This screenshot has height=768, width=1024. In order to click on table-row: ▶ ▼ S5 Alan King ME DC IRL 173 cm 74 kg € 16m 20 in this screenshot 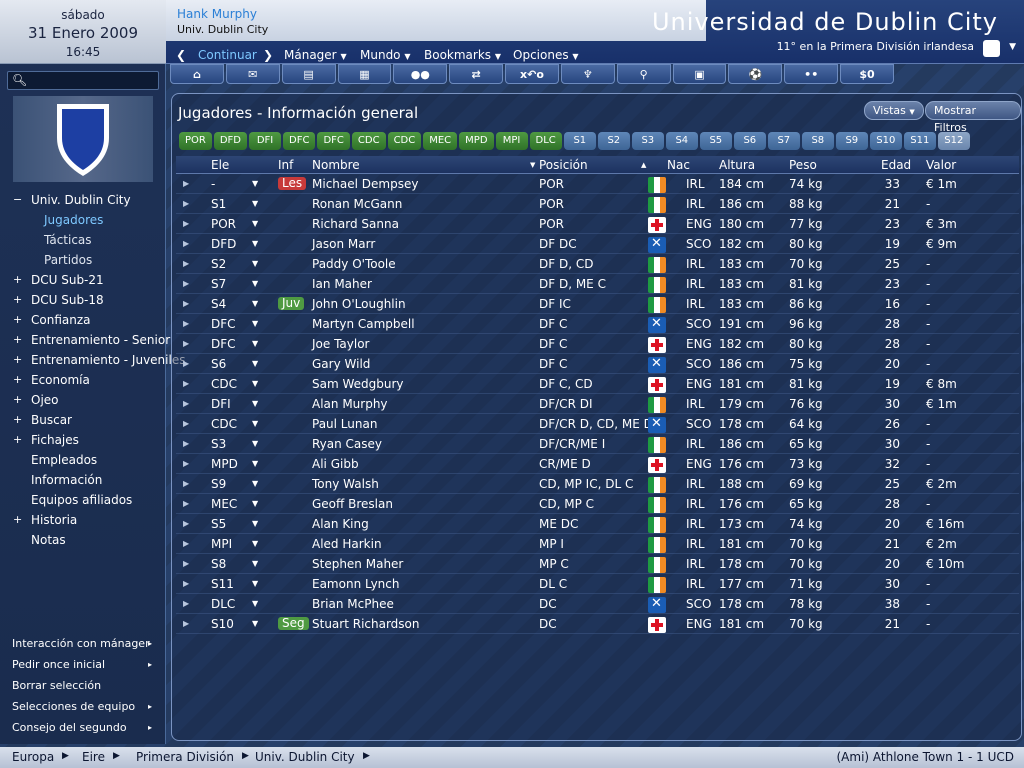, I will do `click(597, 524)`.